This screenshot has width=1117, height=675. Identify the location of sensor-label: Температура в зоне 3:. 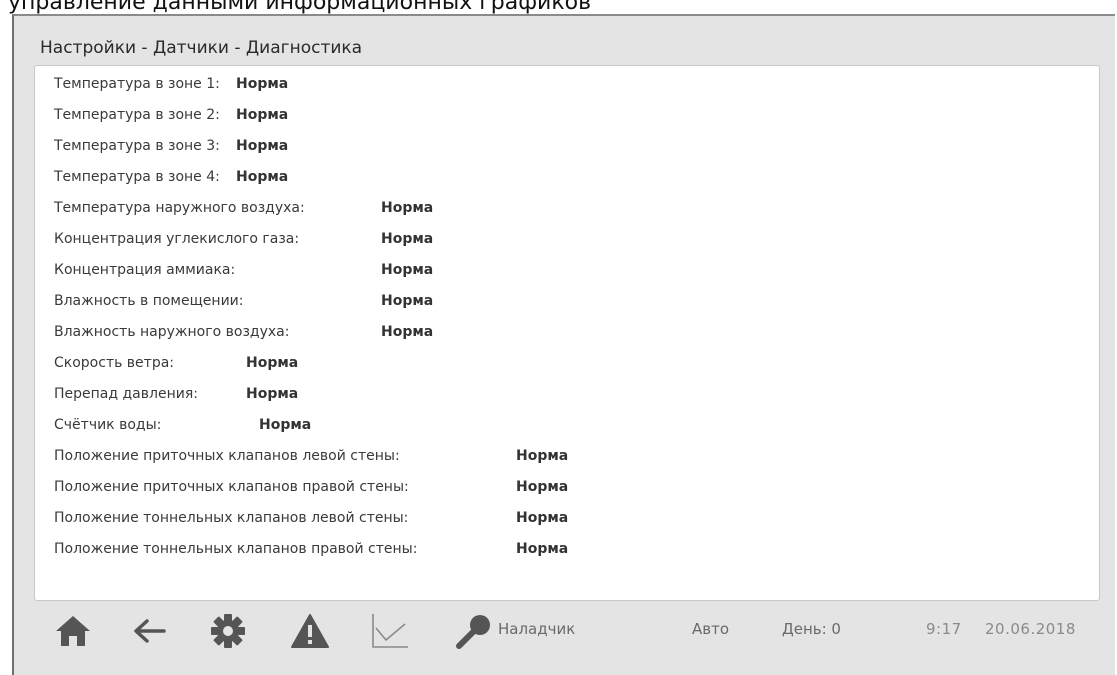
(137, 146).